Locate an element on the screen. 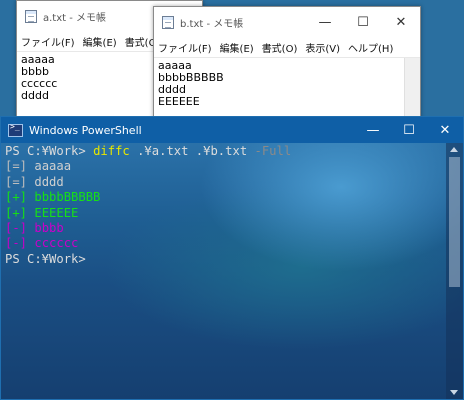  notepad-b-scrollbar is located at coordinates (412, 89).